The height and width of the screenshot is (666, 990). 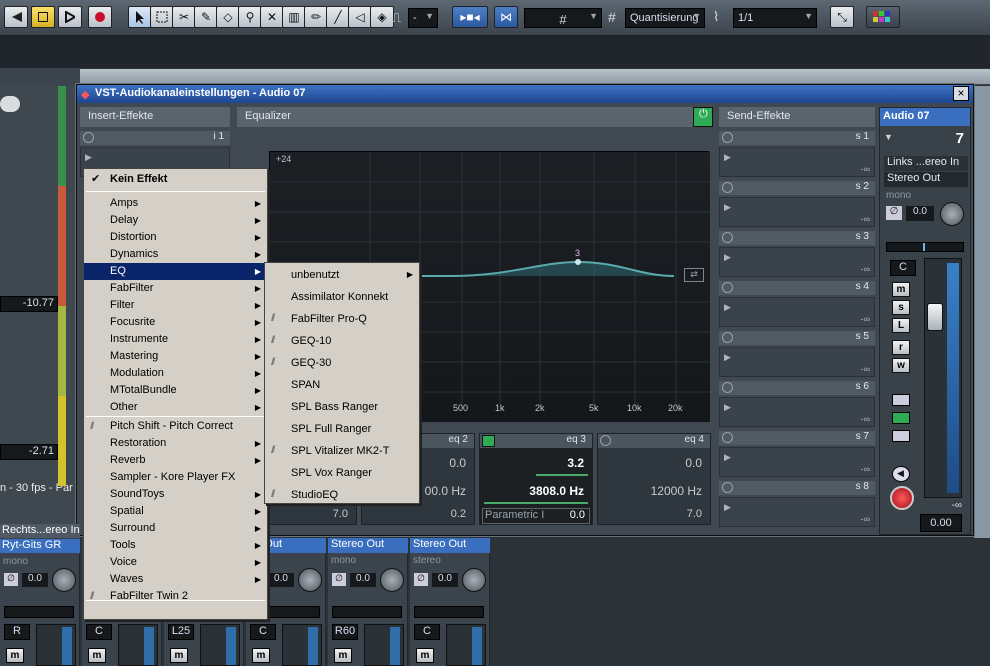 I want to click on menu-item: FabFilter ▶, so click(x=175, y=288).